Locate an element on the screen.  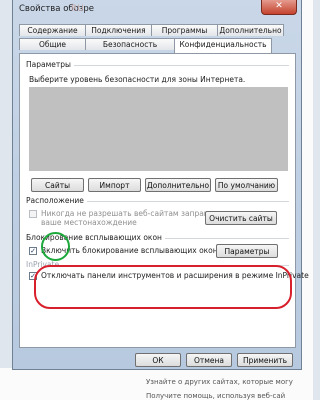
tab-general: Общие is located at coordinates (52, 44).